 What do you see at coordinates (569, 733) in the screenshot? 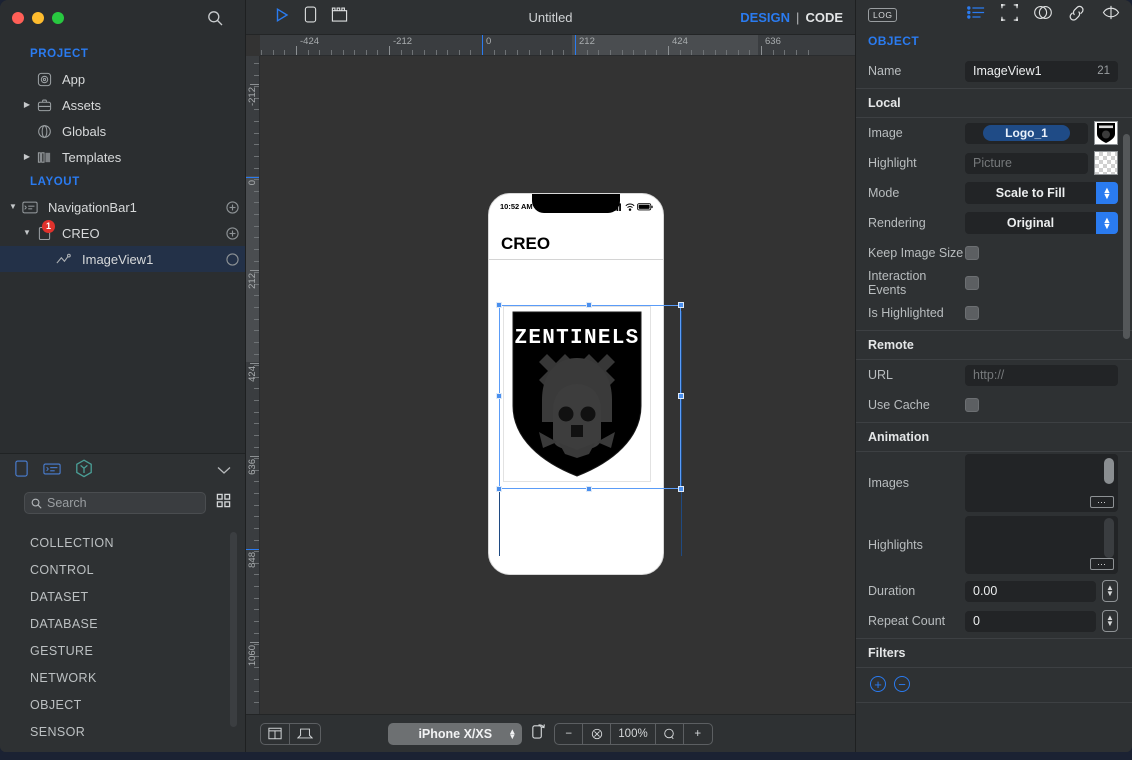
I see `zoom-out-button: −` at bounding box center [569, 733].